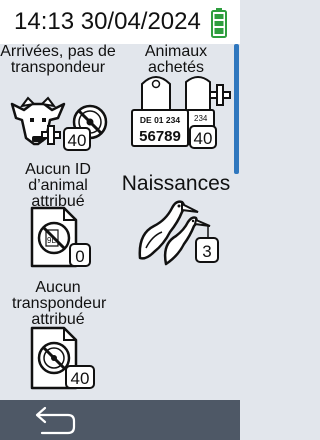 The width and height of the screenshot is (320, 440). I want to click on tile-count: 3, so click(206, 251).